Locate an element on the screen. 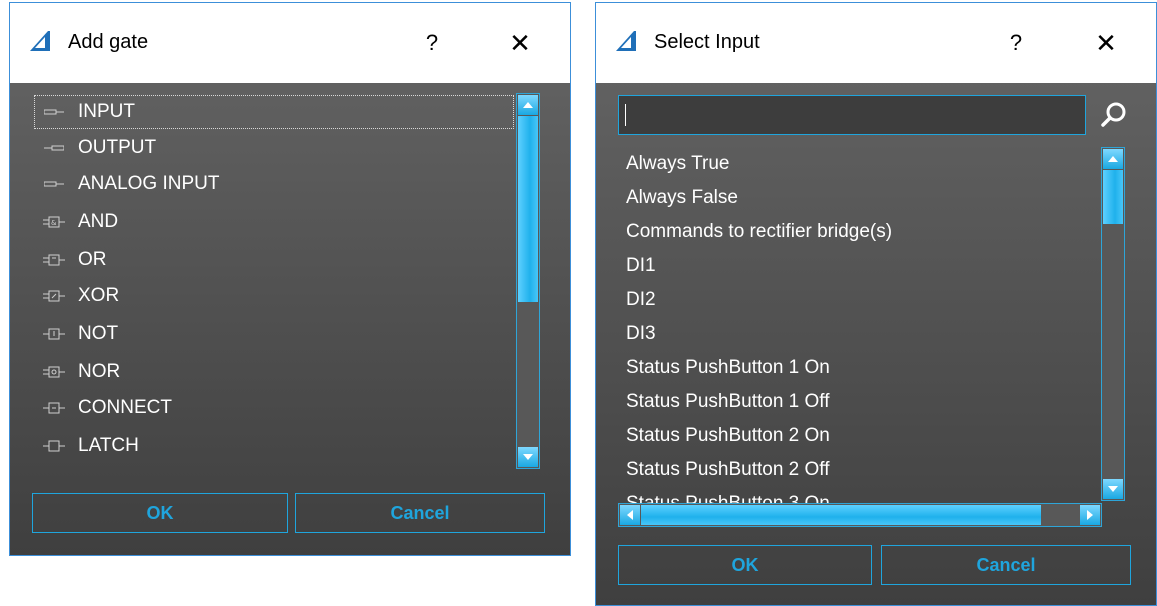  list-item: DI2 is located at coordinates (641, 300).